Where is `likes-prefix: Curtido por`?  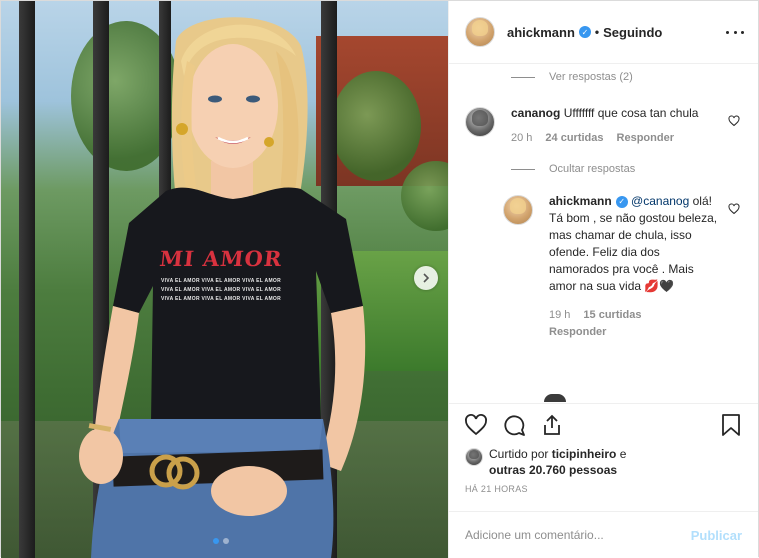 likes-prefix: Curtido por is located at coordinates (519, 454).